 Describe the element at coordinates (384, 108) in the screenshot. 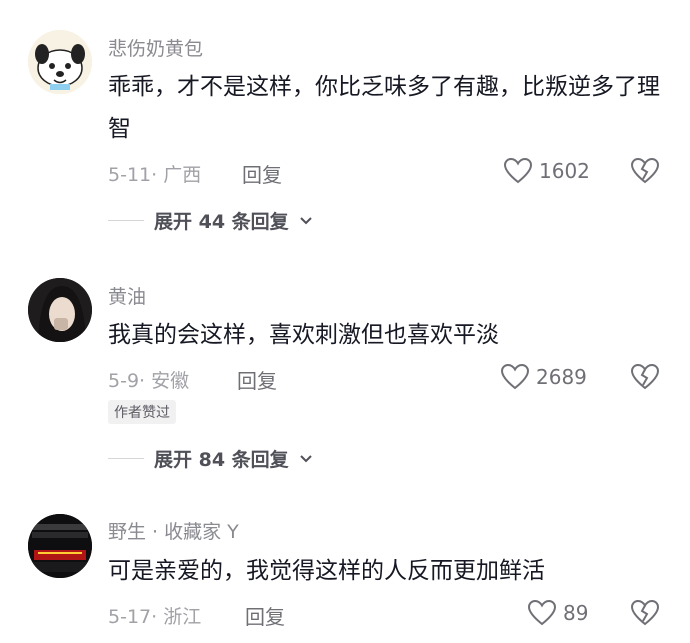

I see `comment-text: 乖乖，才不是这样，你比乏味多了有趣，比叛逆多了理智` at that location.